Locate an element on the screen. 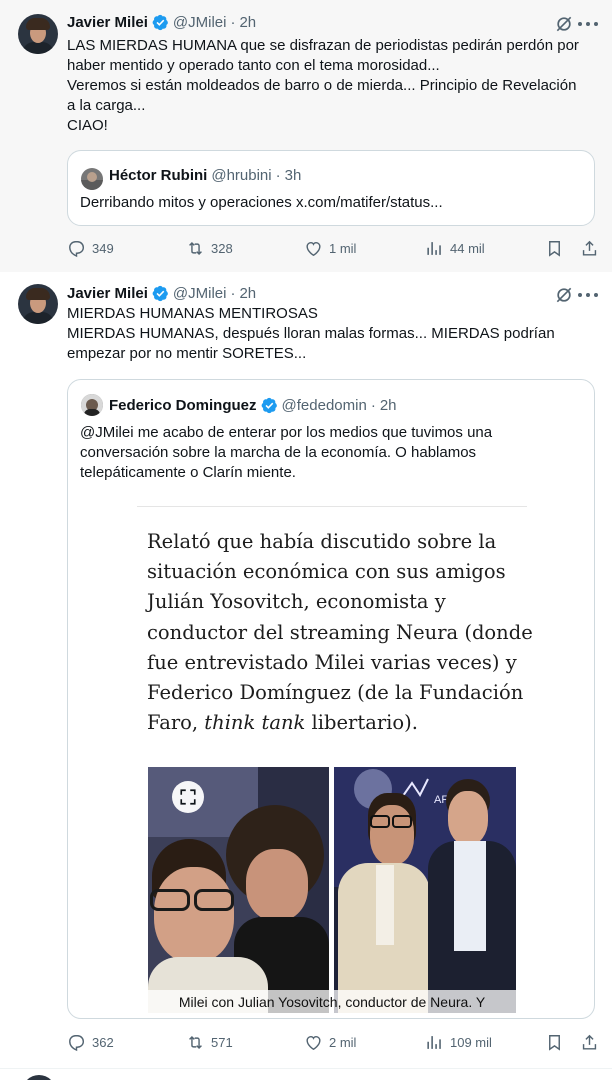 This screenshot has height=1080, width=612. like-count: 2 mil is located at coordinates (343, 1042).